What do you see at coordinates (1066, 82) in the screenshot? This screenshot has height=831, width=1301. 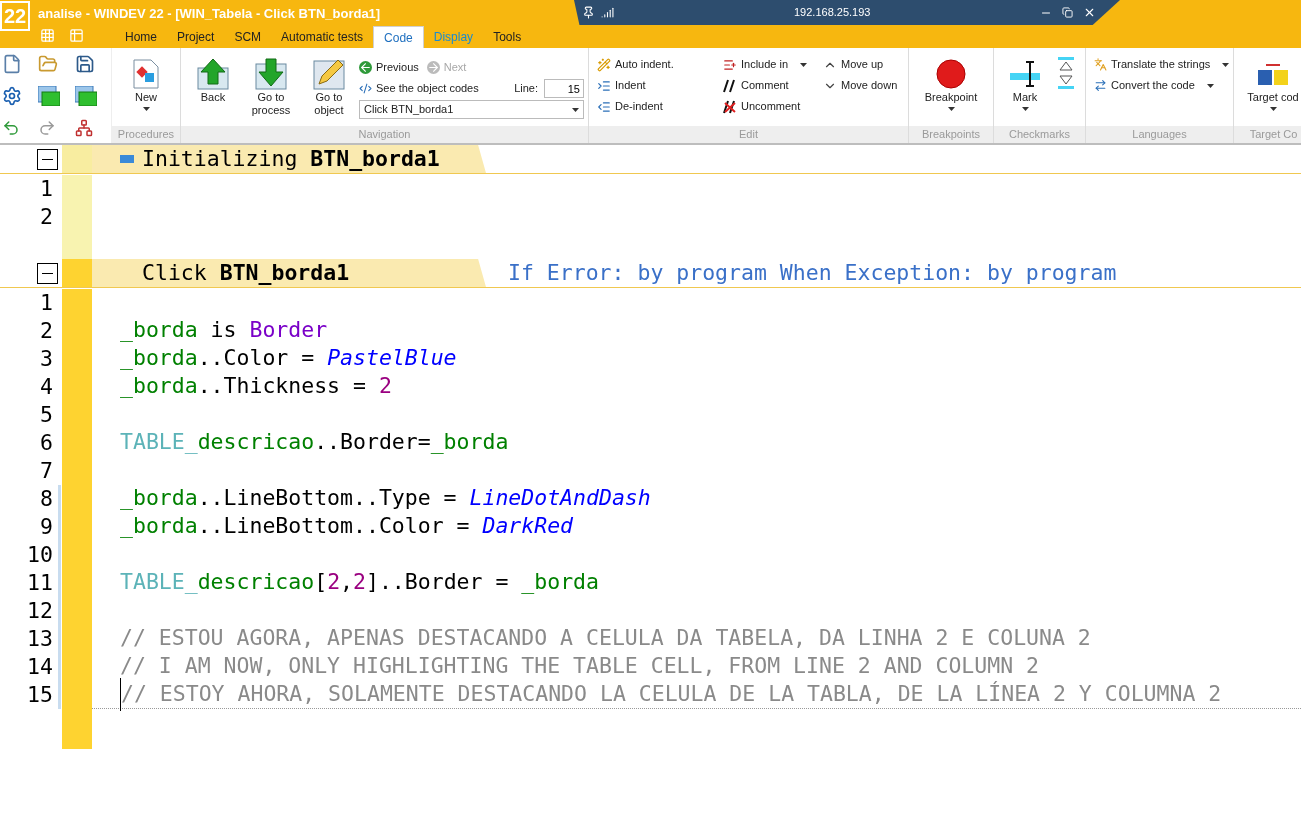 I see `next-mark-icon` at bounding box center [1066, 82].